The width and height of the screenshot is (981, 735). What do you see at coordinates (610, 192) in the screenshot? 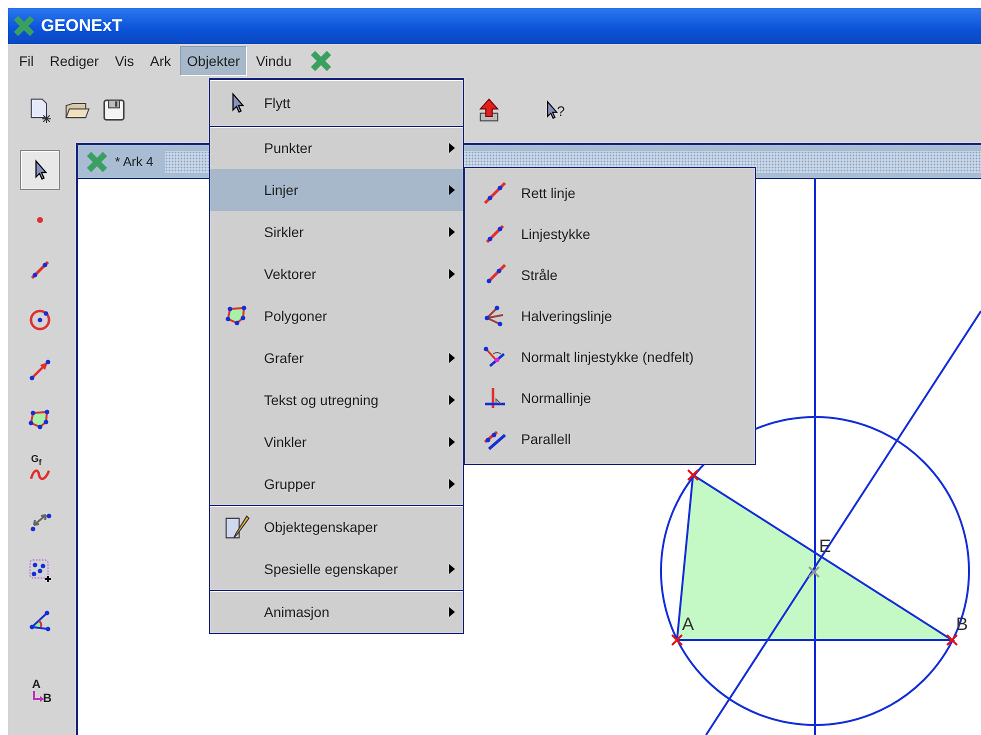
I see `submenu-item: Rett linje` at bounding box center [610, 192].